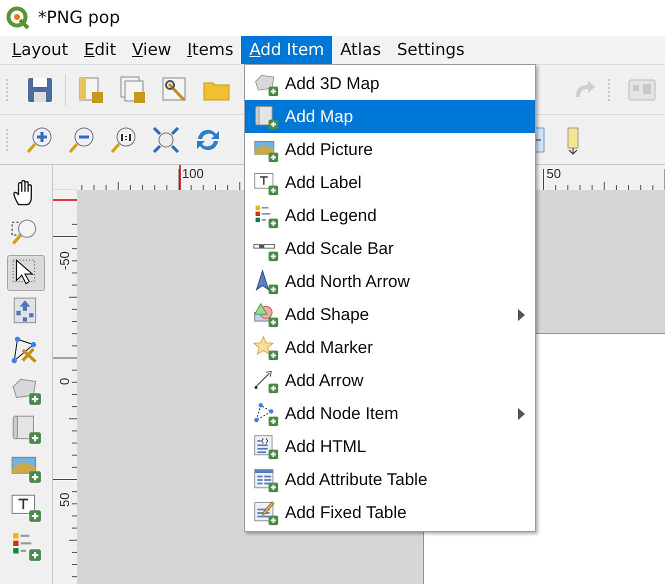 The height and width of the screenshot is (584, 665). Describe the element at coordinates (390, 314) in the screenshot. I see `menu-item: Add Shape` at that location.